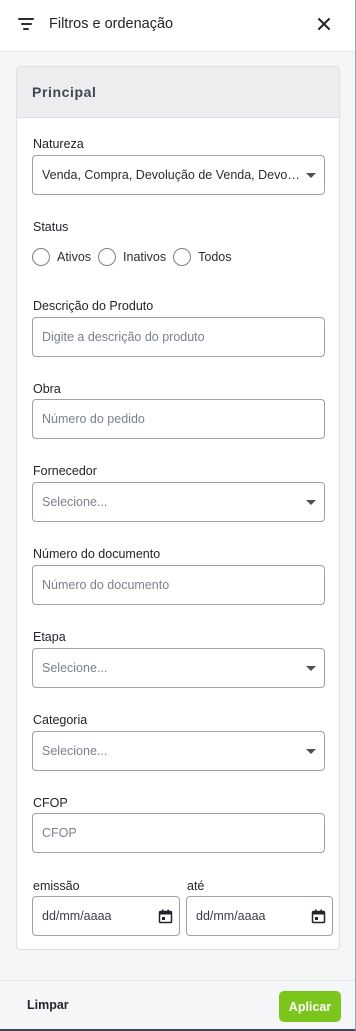 This screenshot has width=356, height=1031. I want to click on apply-button: Aplicar, so click(310, 1006).